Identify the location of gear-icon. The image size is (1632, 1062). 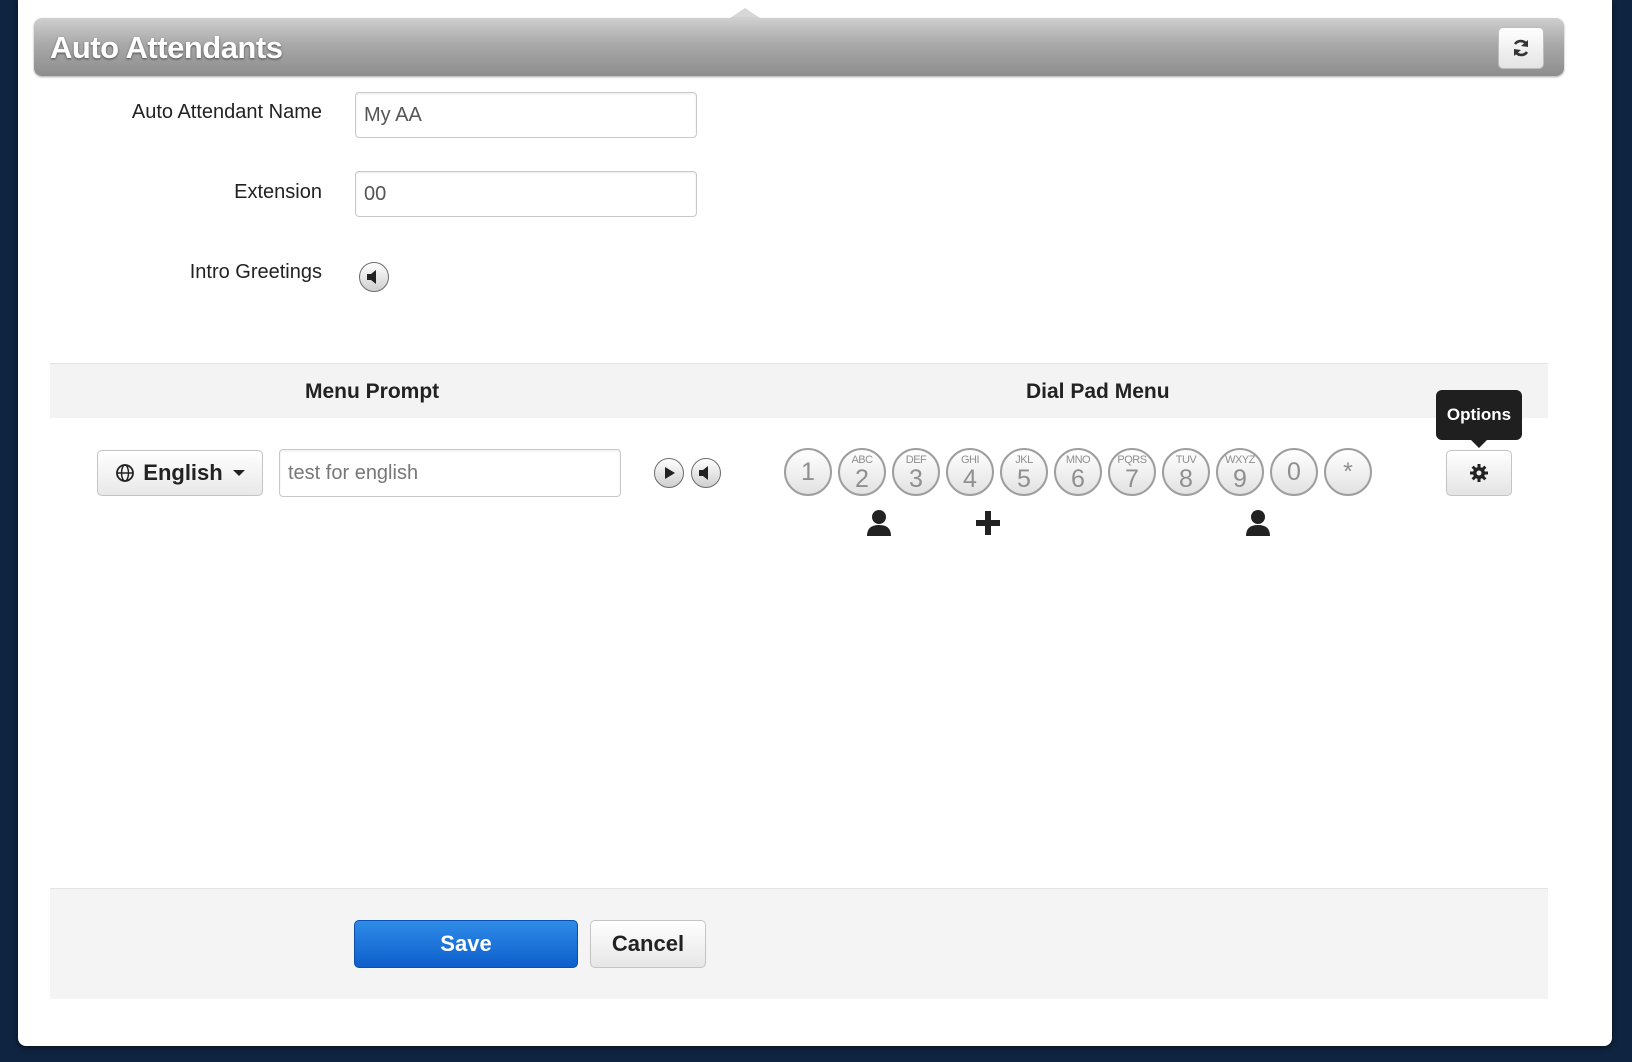
(1479, 473).